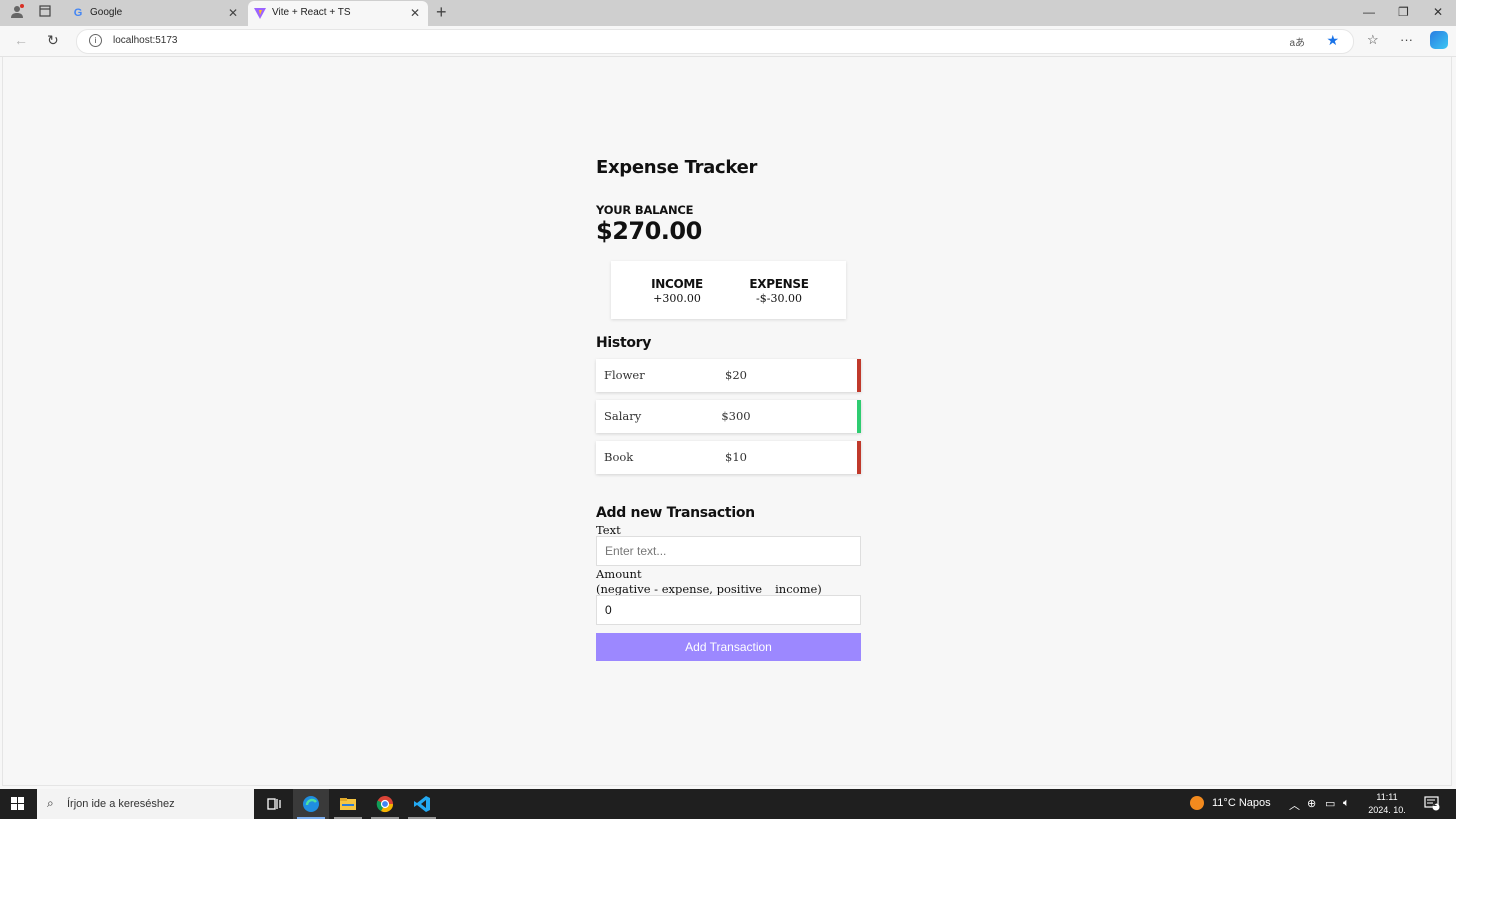 Image resolution: width=1492 pixels, height=922 pixels. What do you see at coordinates (645, 210) in the screenshot?
I see `balance-label: YOUR BALANCE` at bounding box center [645, 210].